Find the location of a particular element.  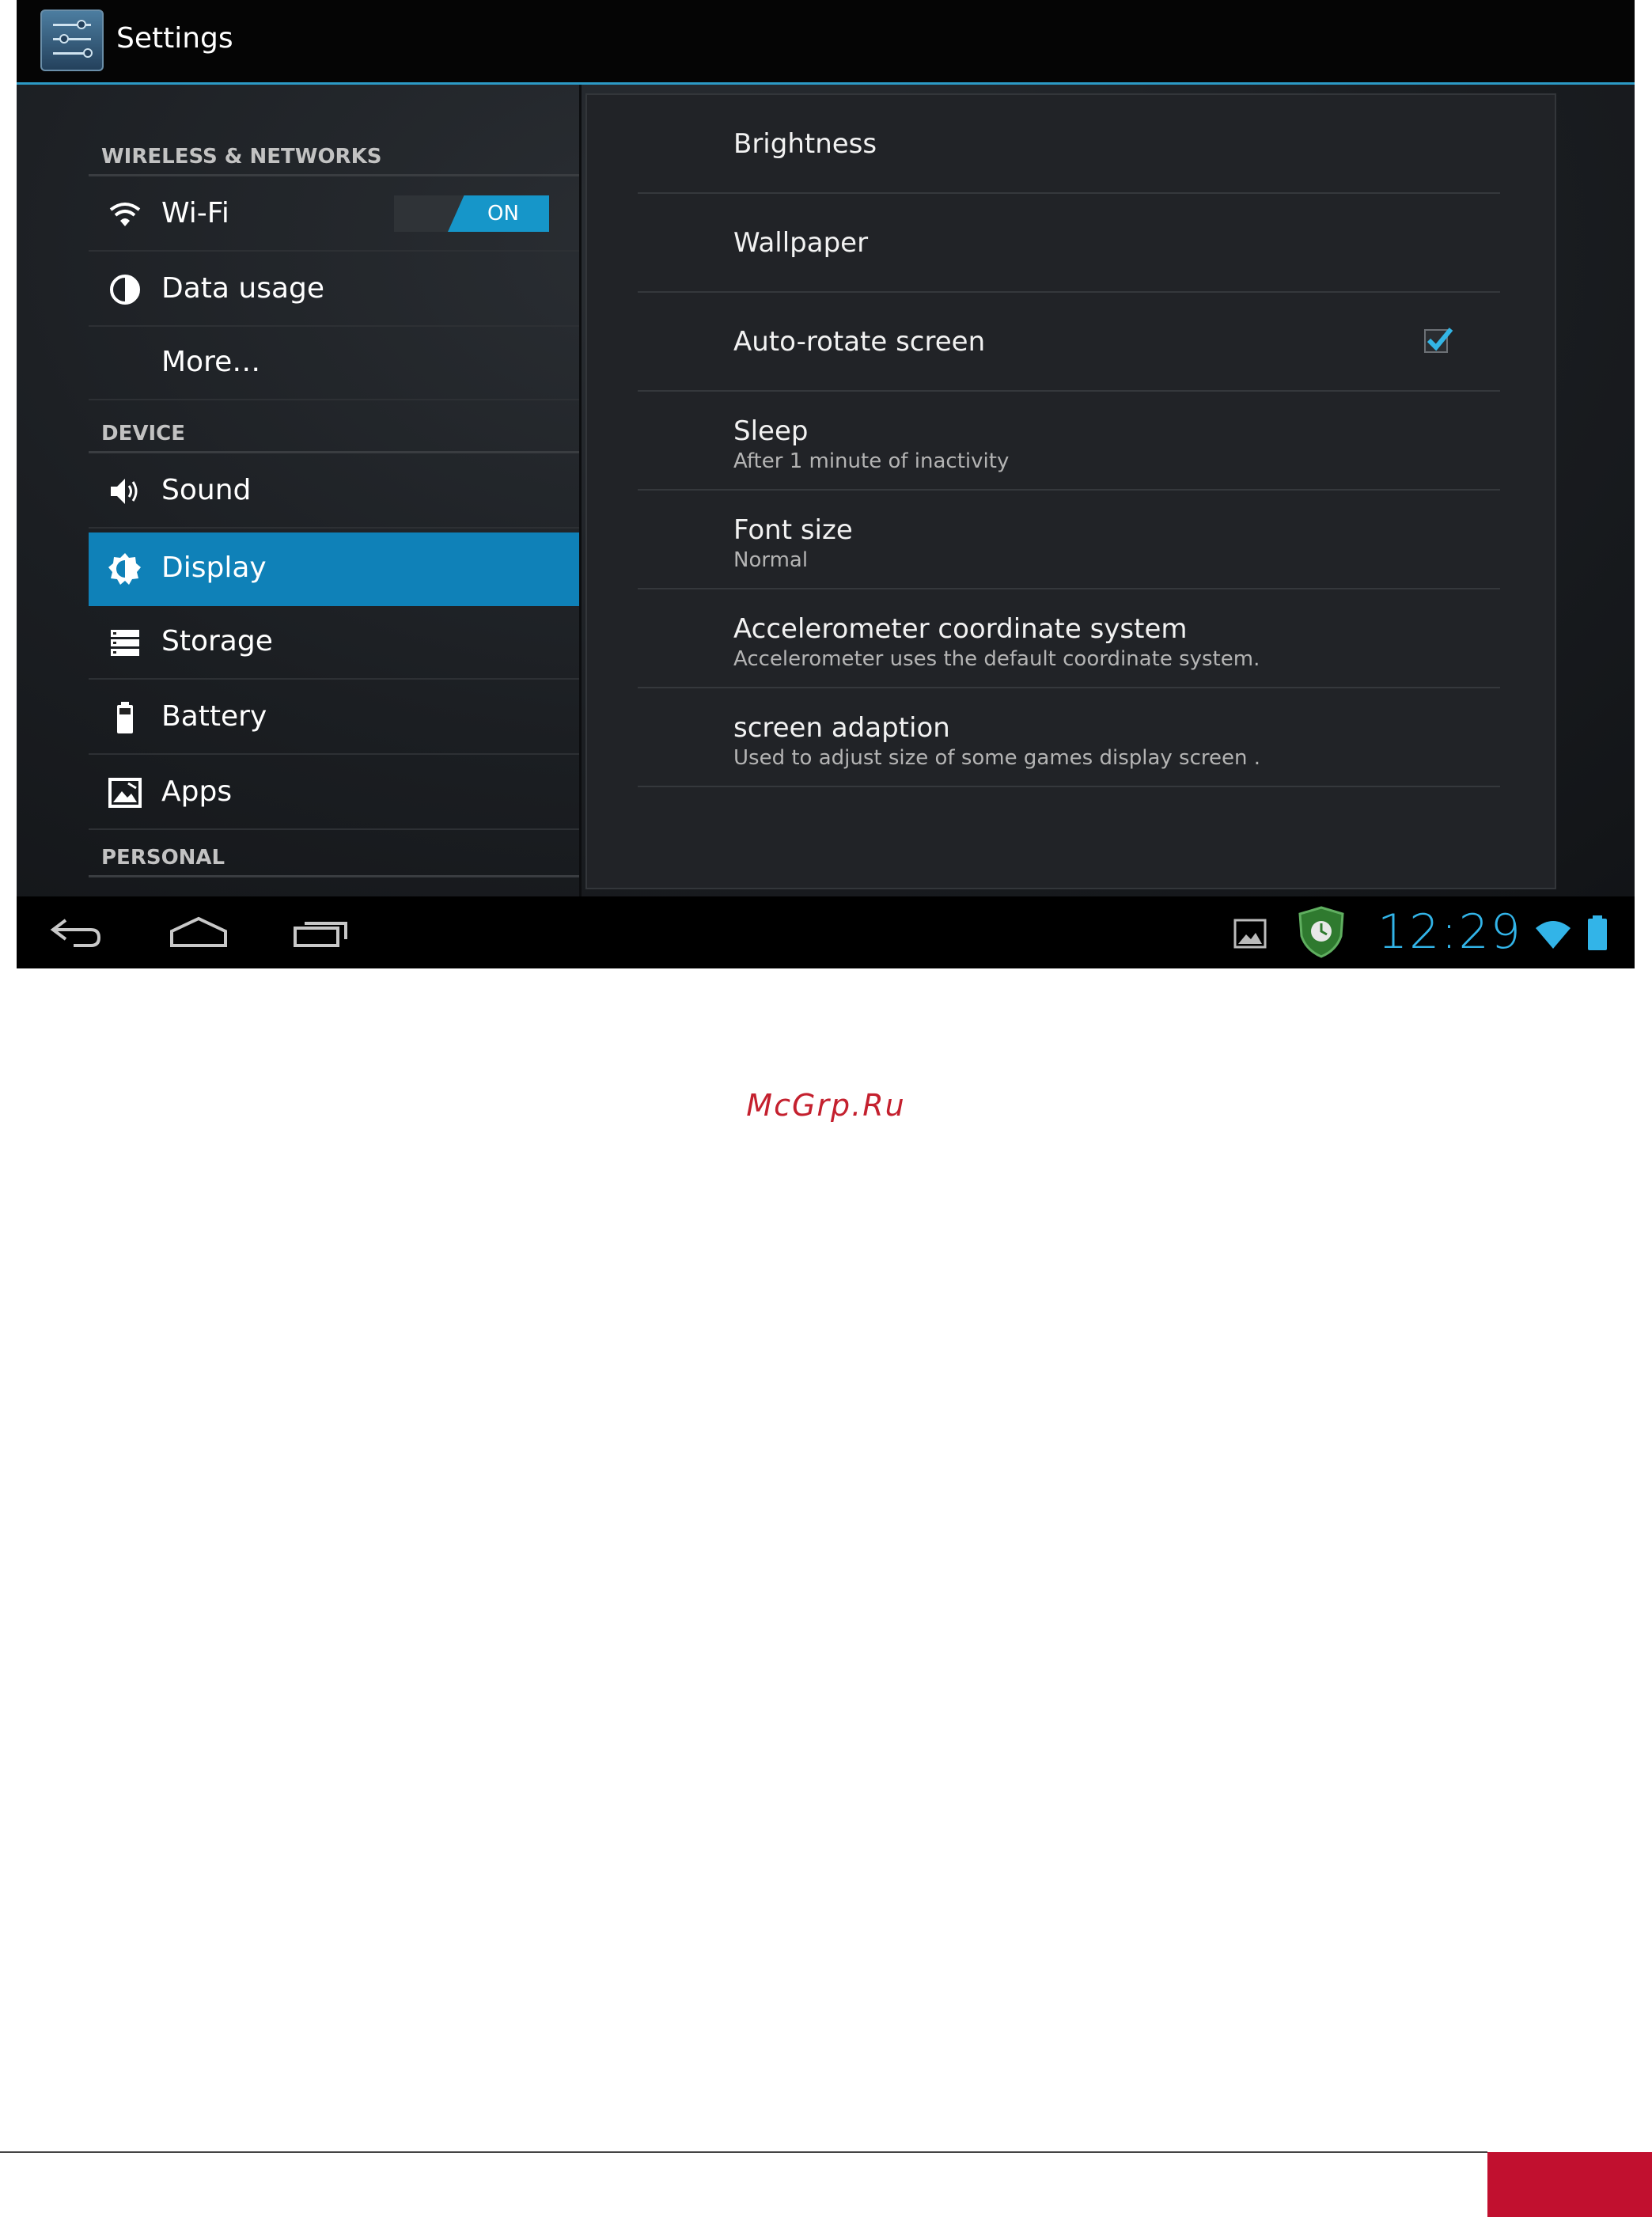

sidebar-item-display: Display is located at coordinates (334, 569).